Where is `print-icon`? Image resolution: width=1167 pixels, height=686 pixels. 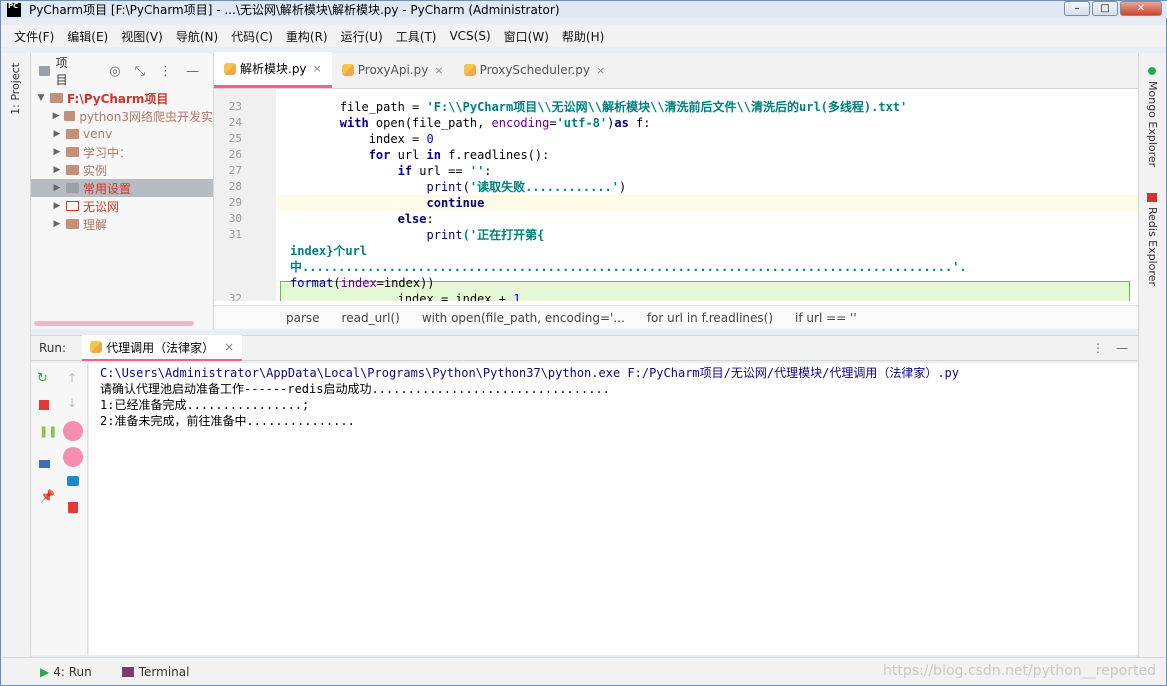 print-icon is located at coordinates (73, 481).